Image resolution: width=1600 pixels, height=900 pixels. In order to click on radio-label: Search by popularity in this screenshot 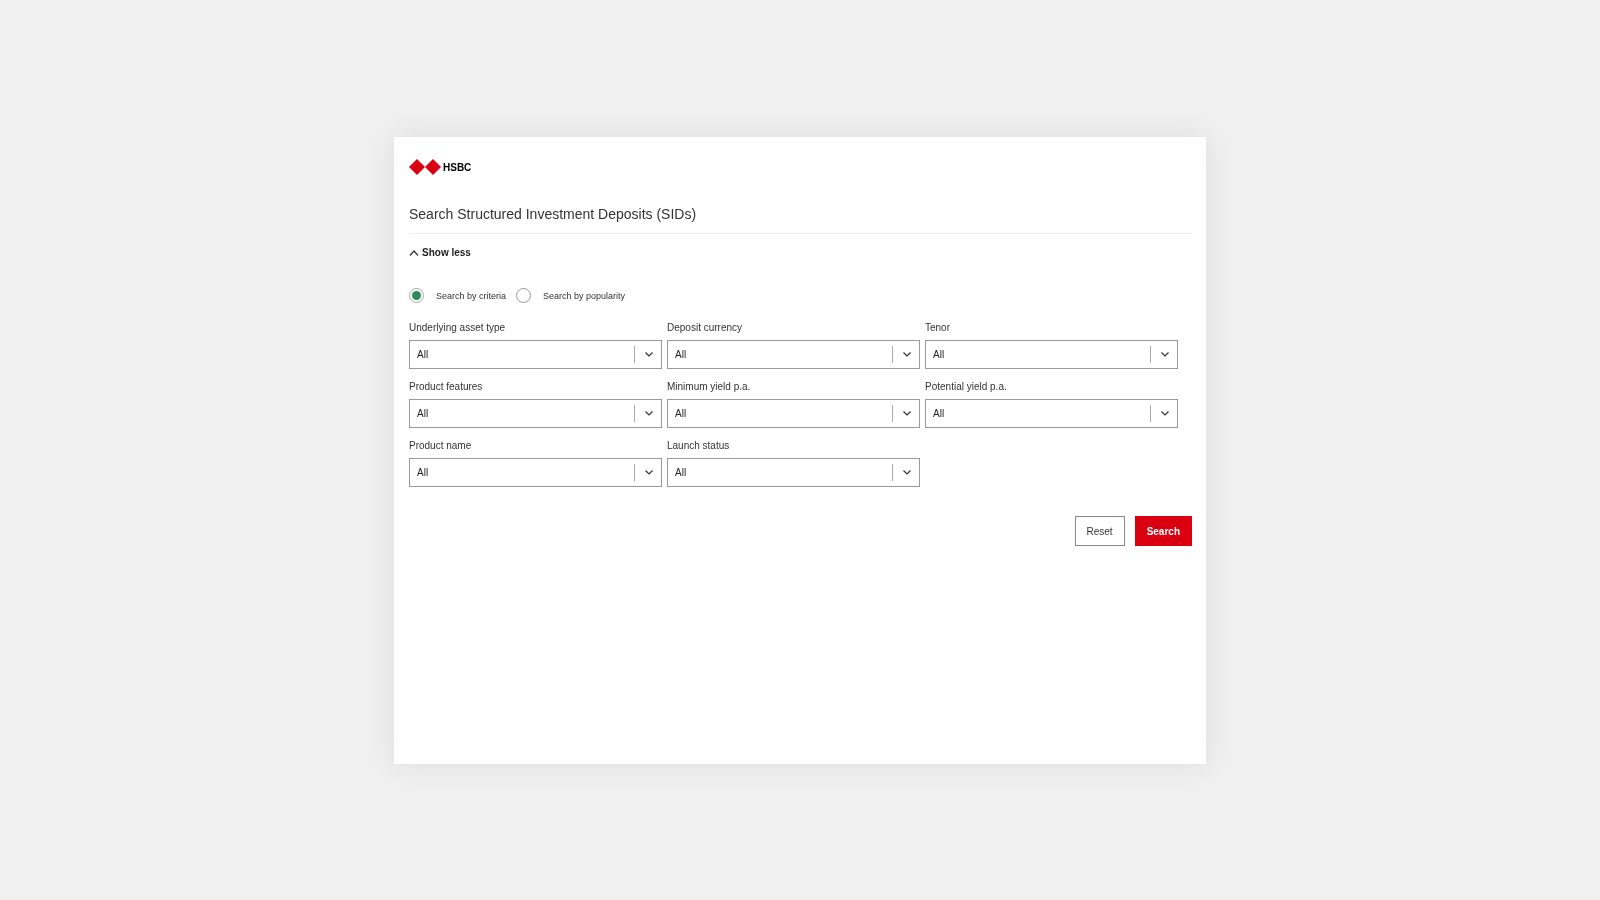, I will do `click(584, 295)`.